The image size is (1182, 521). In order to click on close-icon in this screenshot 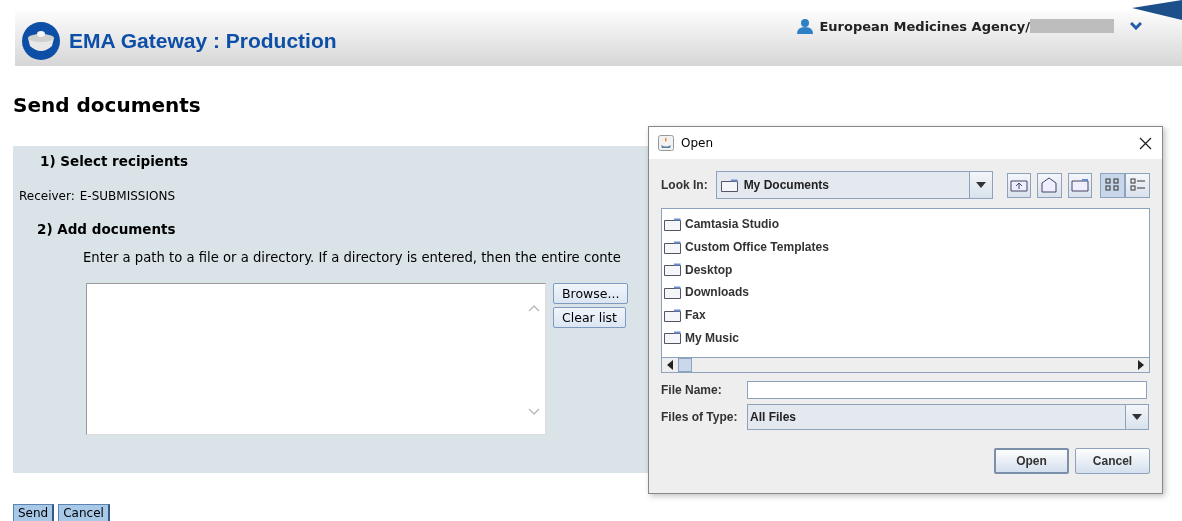, I will do `click(1145, 143)`.